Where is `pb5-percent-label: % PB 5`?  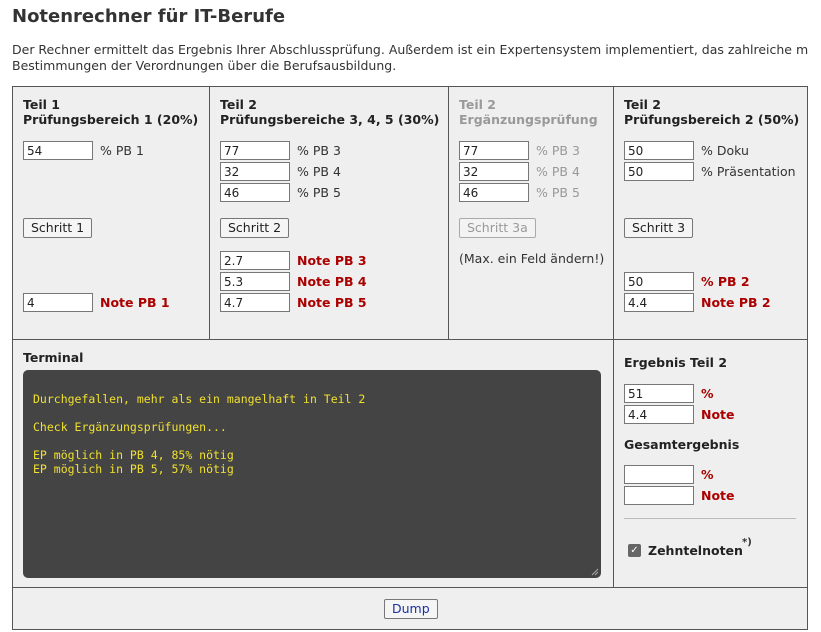 pb5-percent-label: % PB 5 is located at coordinates (319, 192).